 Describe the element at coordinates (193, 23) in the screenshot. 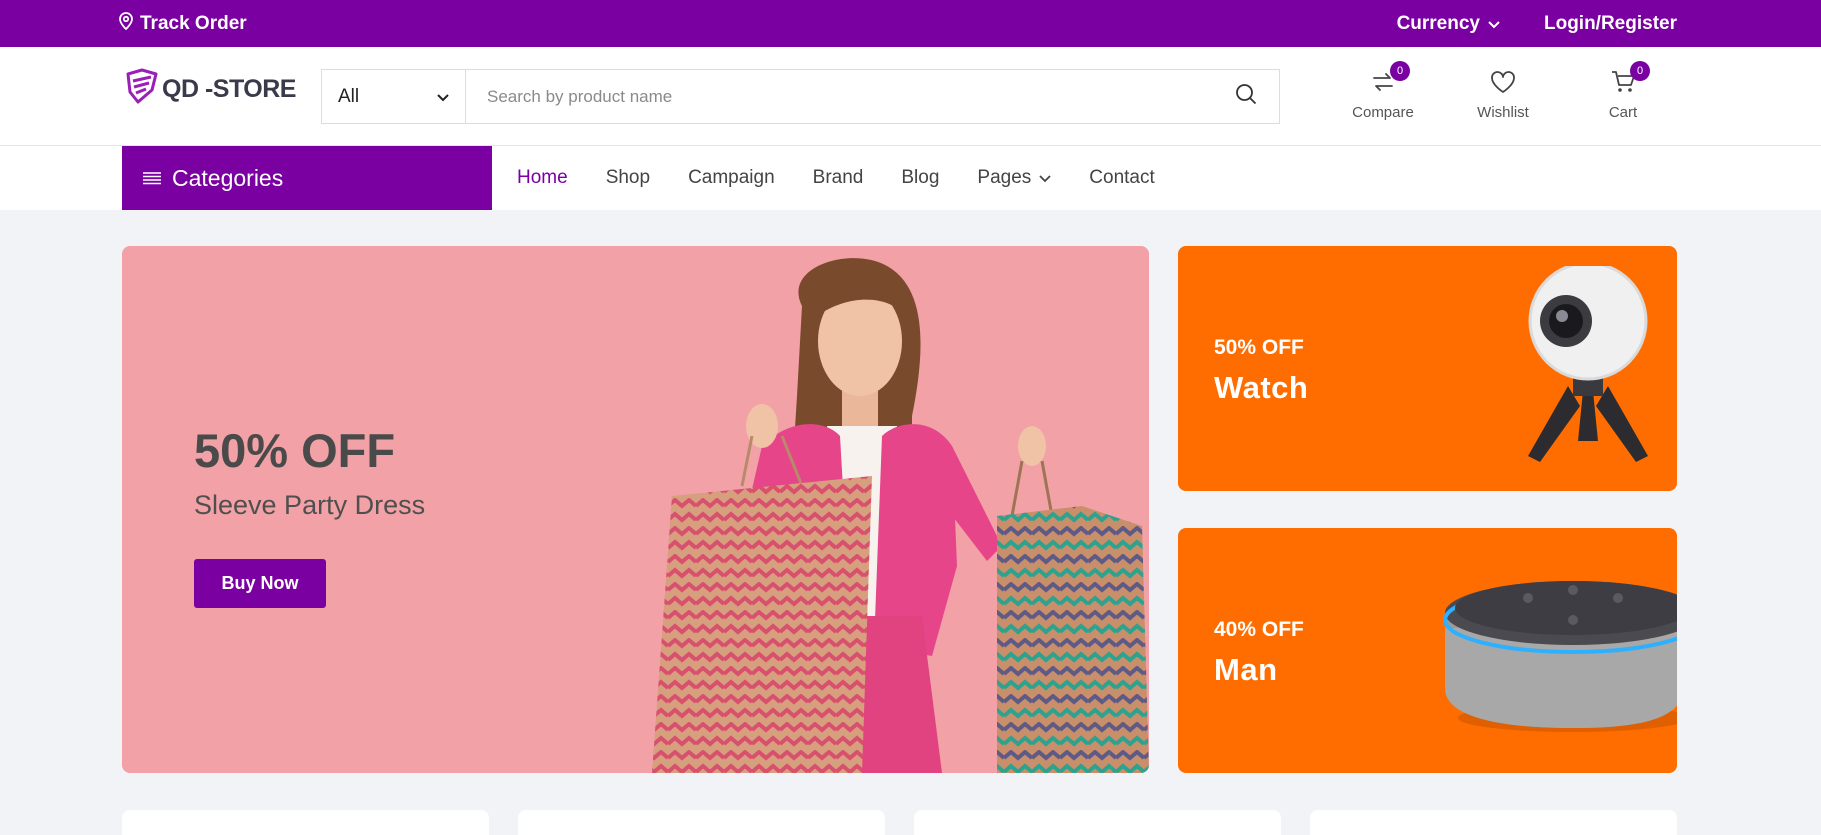

I see `track-order-label: Track Order` at that location.